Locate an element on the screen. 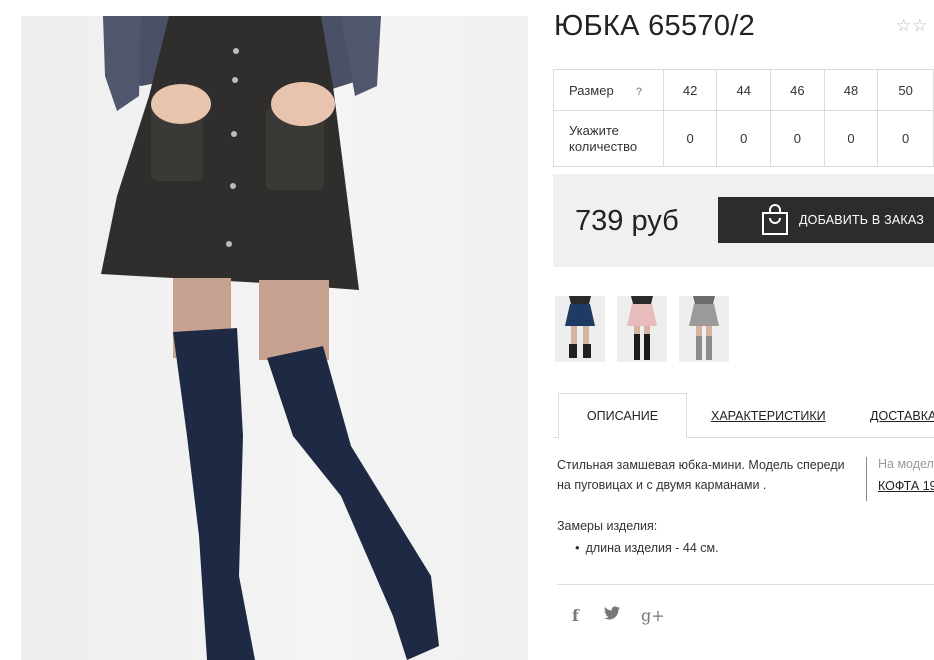  add-to-cart-label: ДОБАВИТЬ В ЗАКАЗ is located at coordinates (862, 220).